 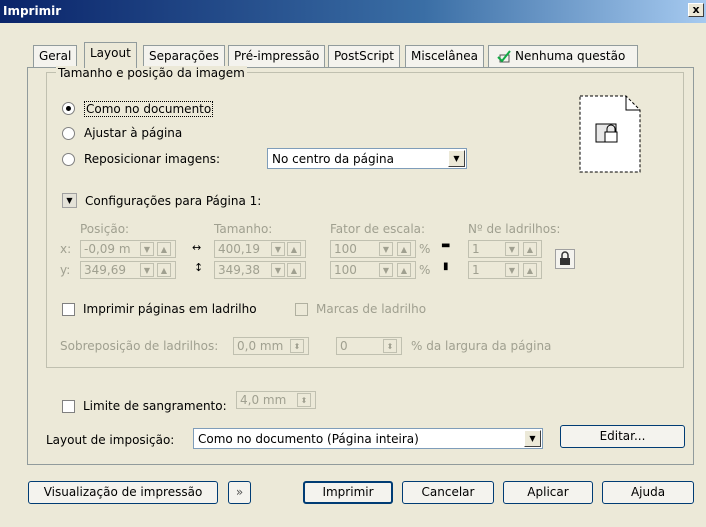 I want to click on tab-nenhuma-questao: Nenhuma questão, so click(x=563, y=56).